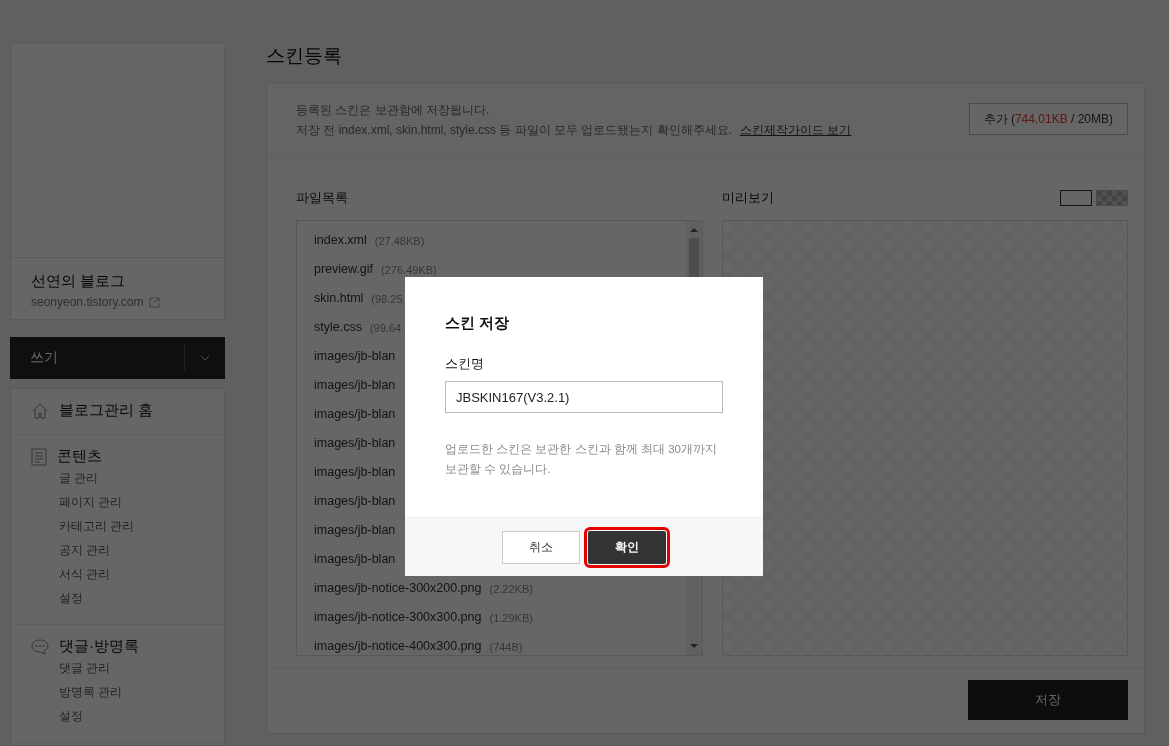 The image size is (1169, 746). Describe the element at coordinates (747, 198) in the screenshot. I see `preview-label: 미리보기` at that location.